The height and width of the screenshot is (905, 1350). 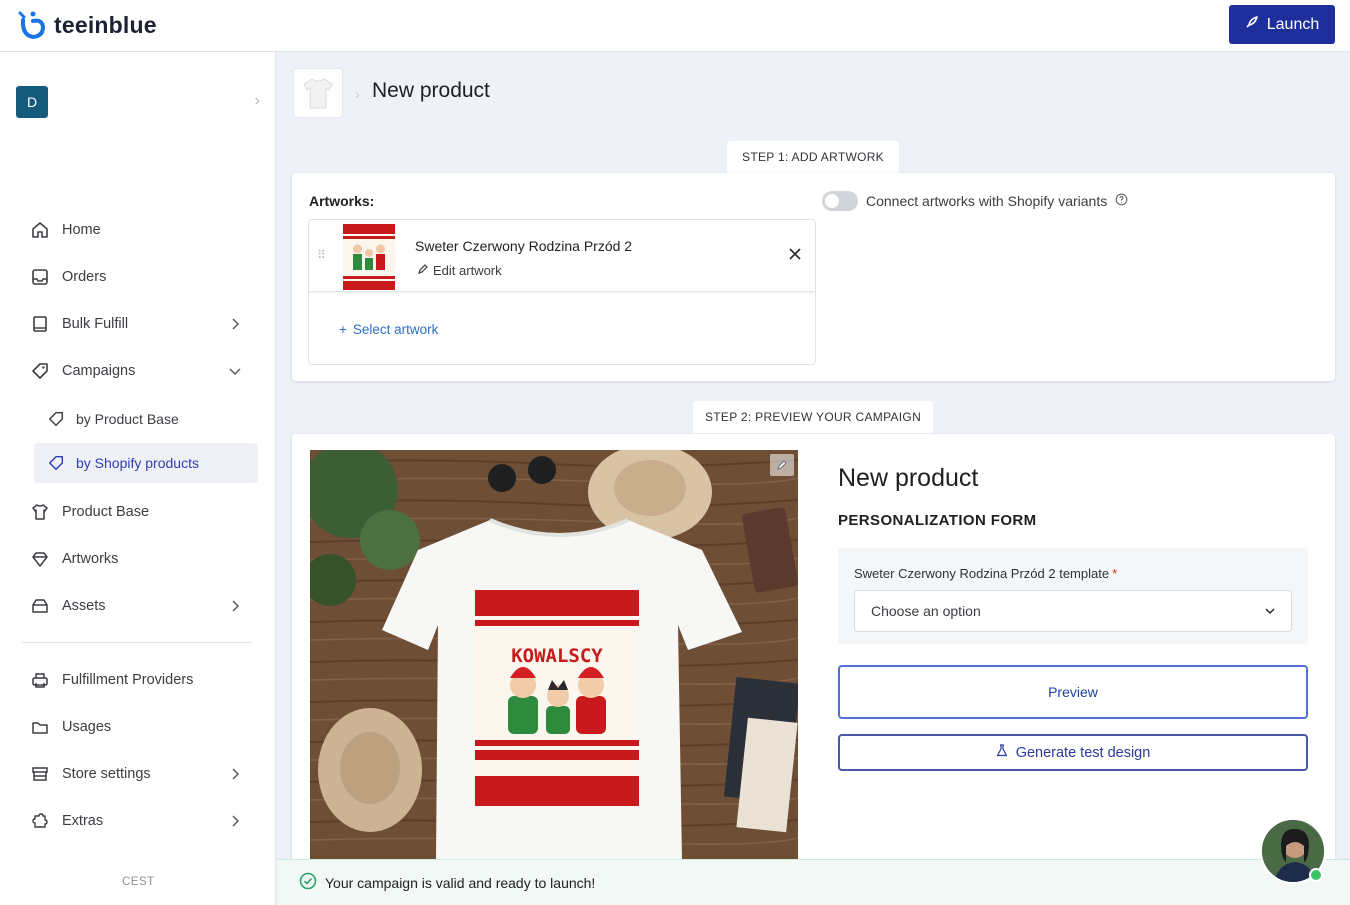 I want to click on step-2-tab: STEP 2: PREVIEW YOUR CAMPAIGN, so click(x=813, y=417).